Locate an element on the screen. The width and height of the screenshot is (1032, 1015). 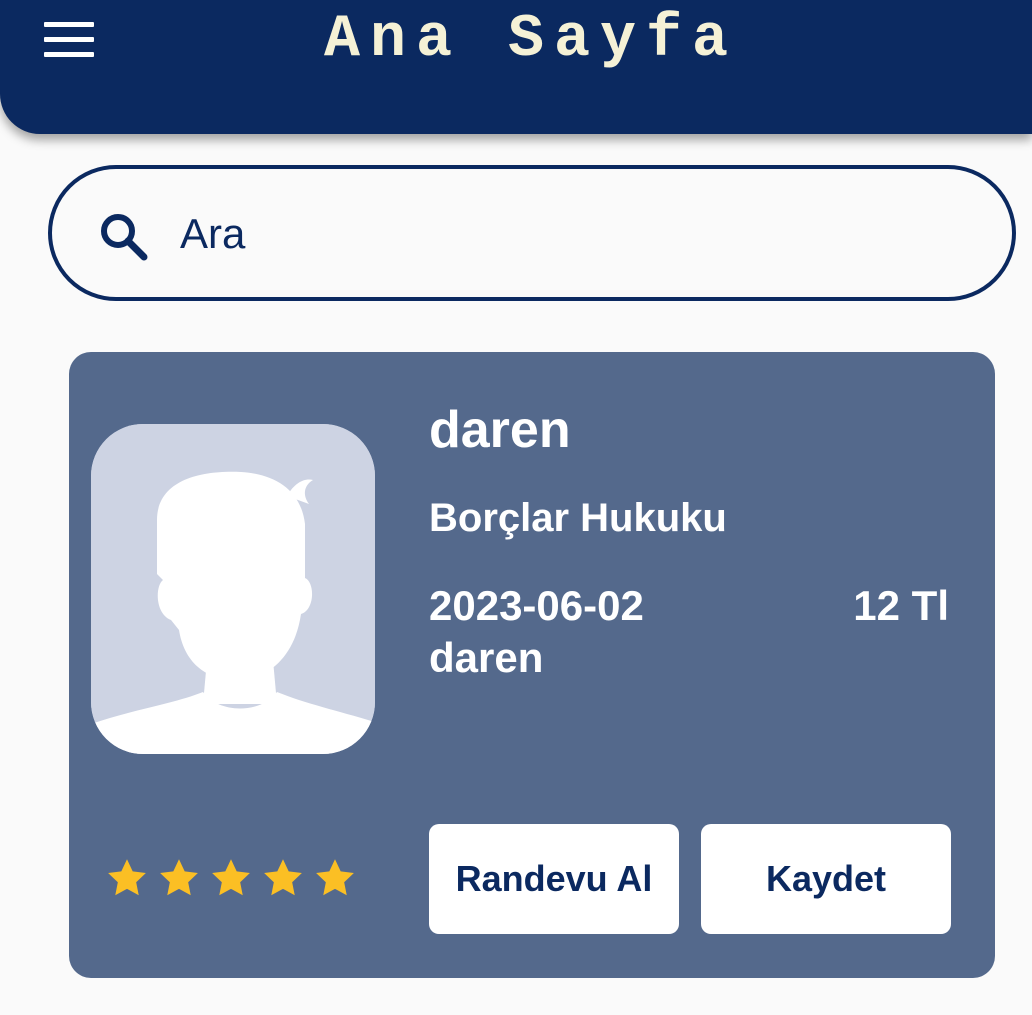
lawyer-specialty: Borçlar Hukuku is located at coordinates (578, 518).